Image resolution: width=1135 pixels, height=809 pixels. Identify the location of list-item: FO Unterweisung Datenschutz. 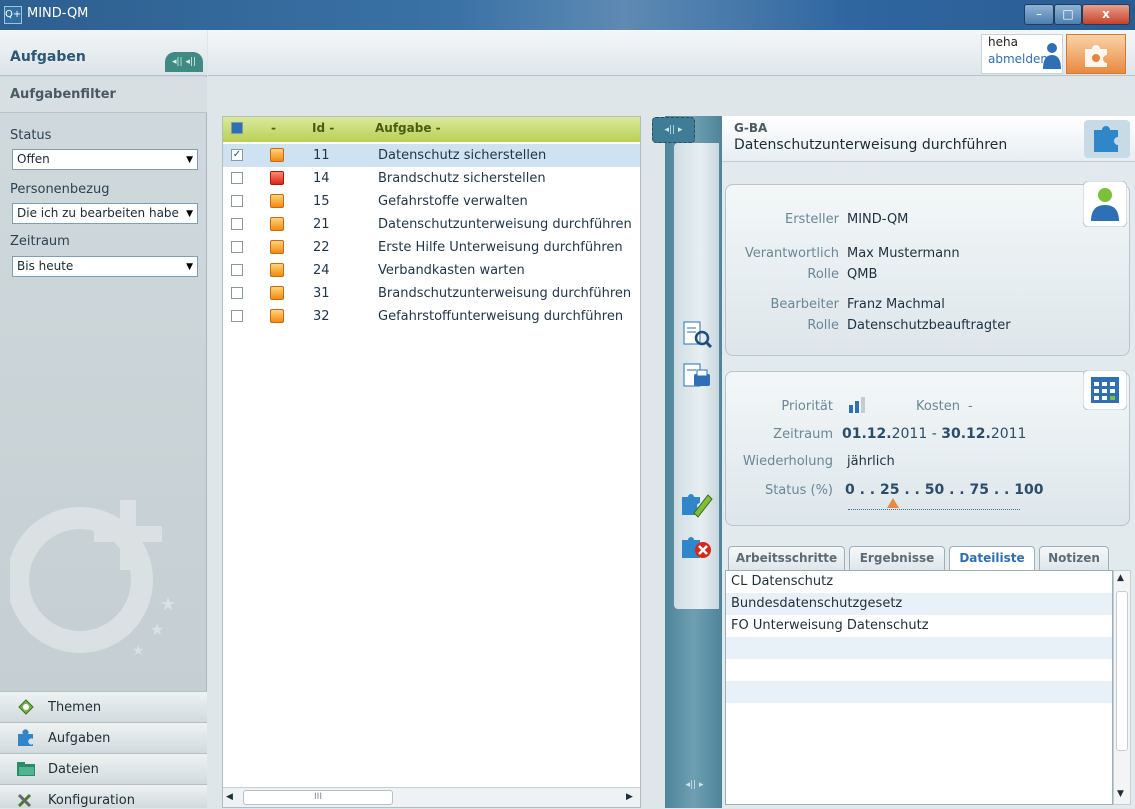
(919, 626).